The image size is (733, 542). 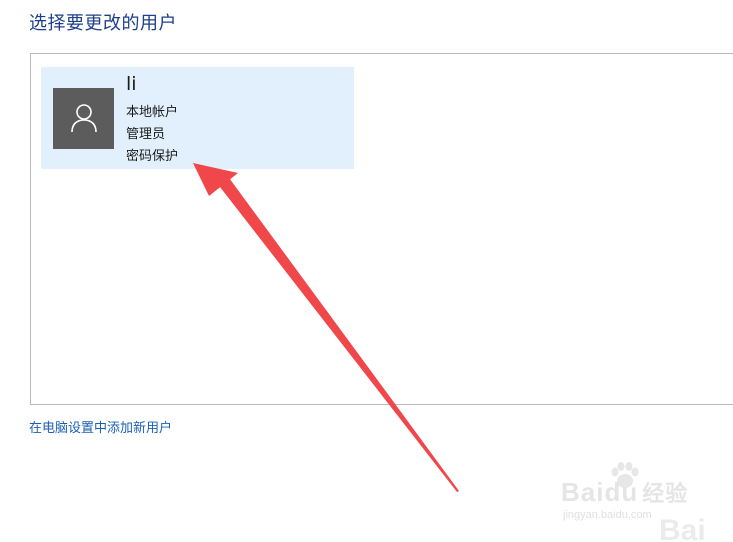 I want to click on watermark-url: jingyan.baidu.com, so click(x=607, y=515).